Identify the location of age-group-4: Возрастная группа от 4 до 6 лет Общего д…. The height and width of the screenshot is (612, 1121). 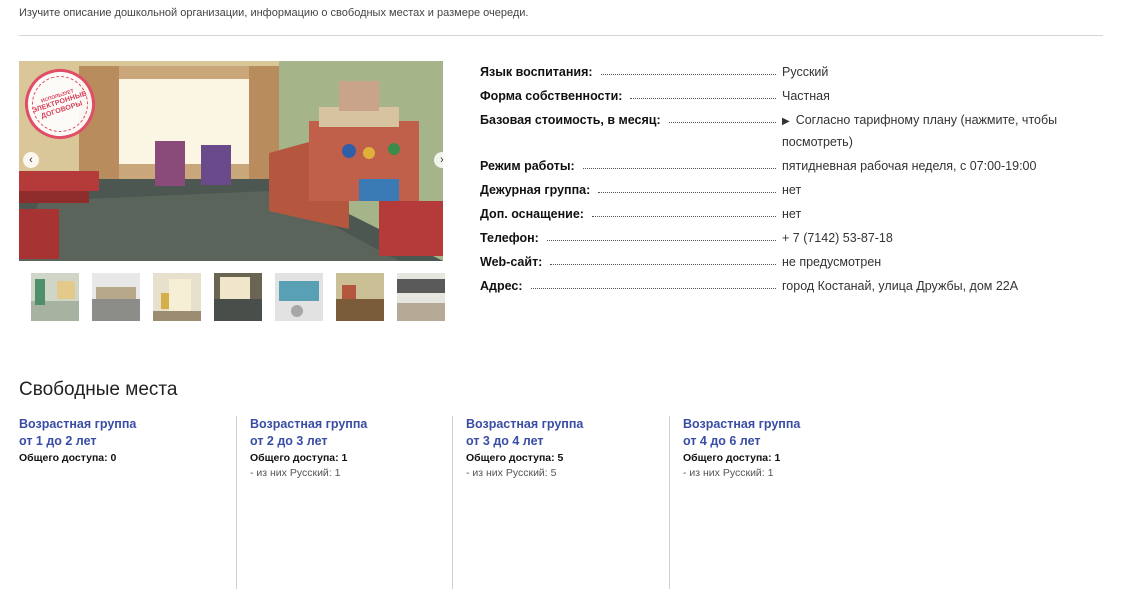
(777, 502).